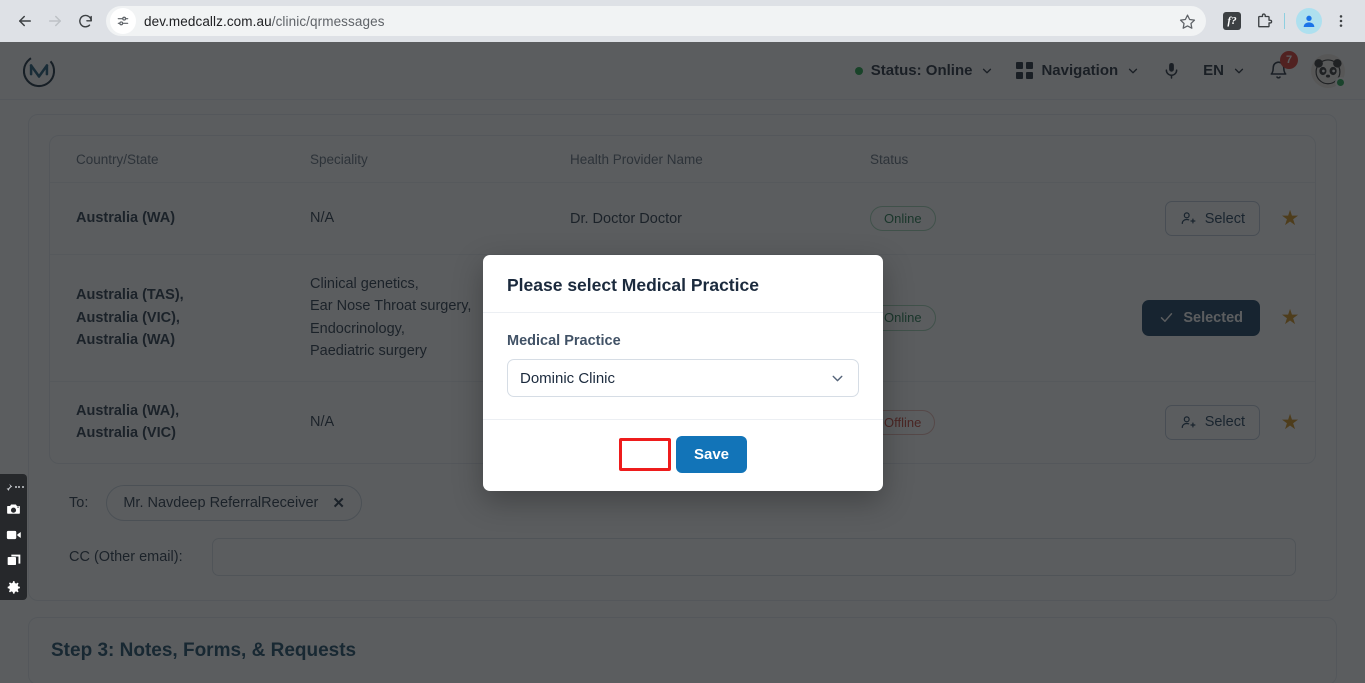 The image size is (1365, 683). I want to click on site-settings-button, so click(123, 21).